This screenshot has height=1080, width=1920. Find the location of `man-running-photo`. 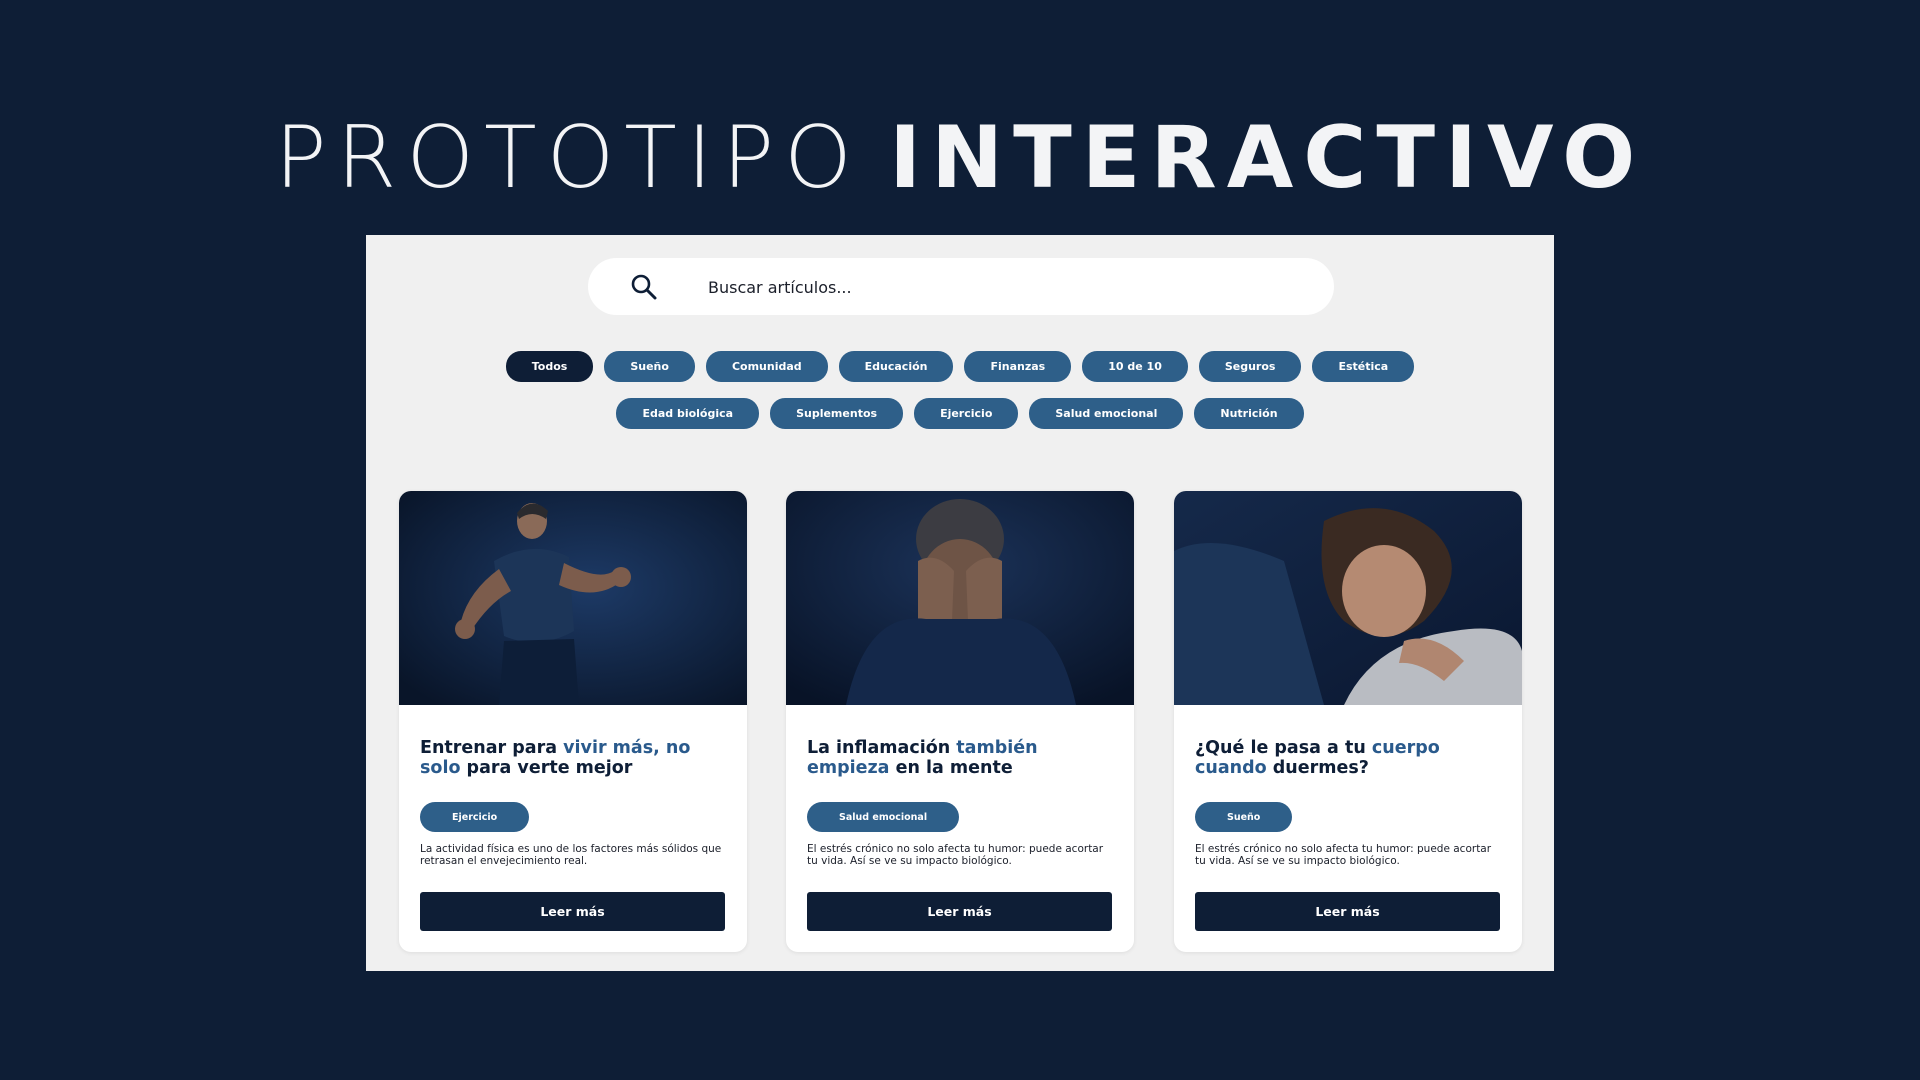

man-running-photo is located at coordinates (573, 598).